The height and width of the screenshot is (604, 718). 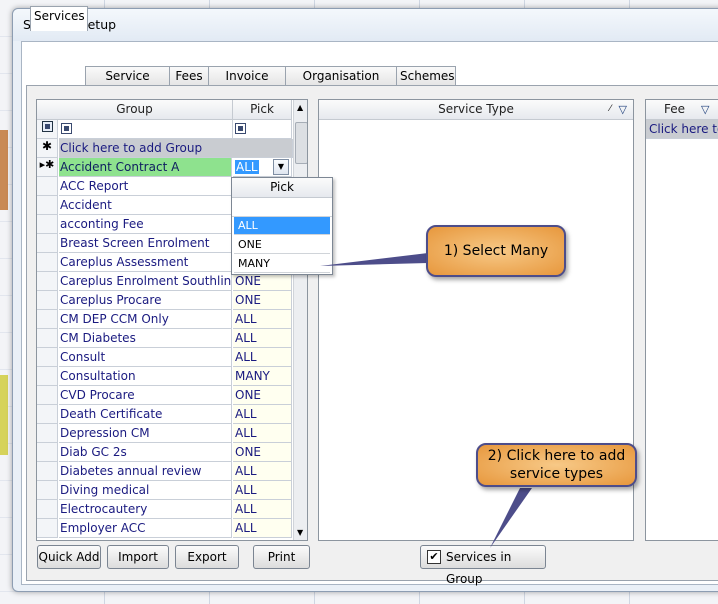 What do you see at coordinates (207, 557) in the screenshot?
I see `export-button: Export` at bounding box center [207, 557].